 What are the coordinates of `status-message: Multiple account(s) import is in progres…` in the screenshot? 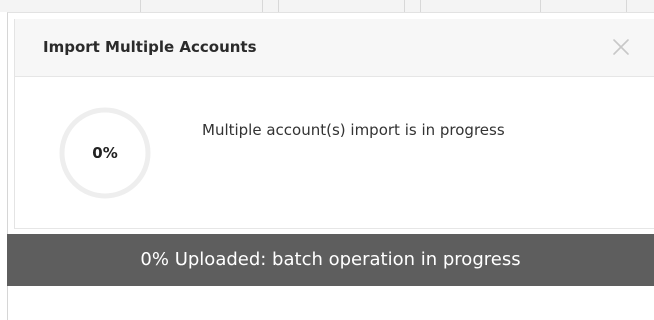 It's located at (353, 130).